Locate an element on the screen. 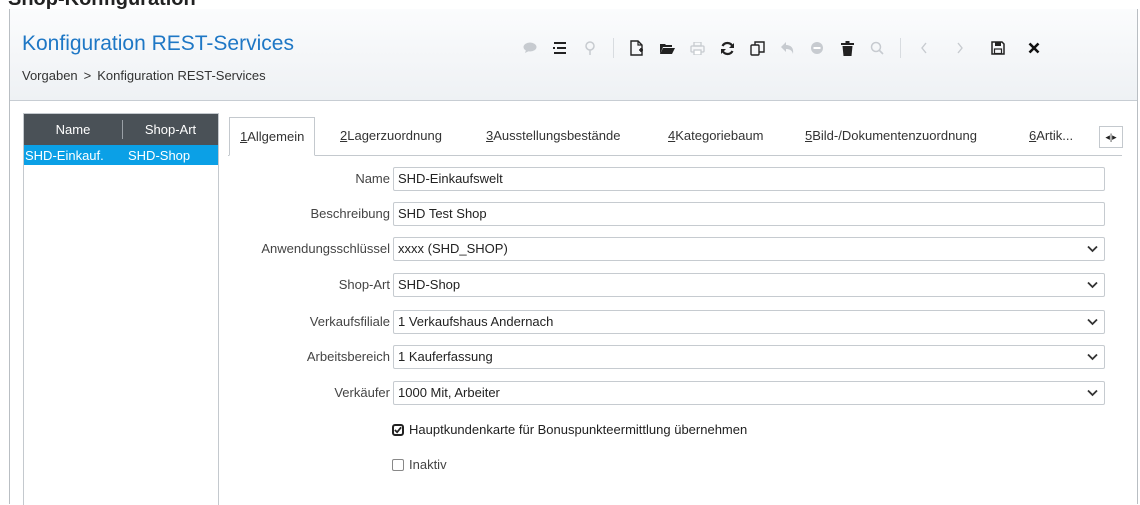 This screenshot has width=1140, height=505. row-shop-art: Shop-Art SHD-Shop is located at coordinates (668, 285).